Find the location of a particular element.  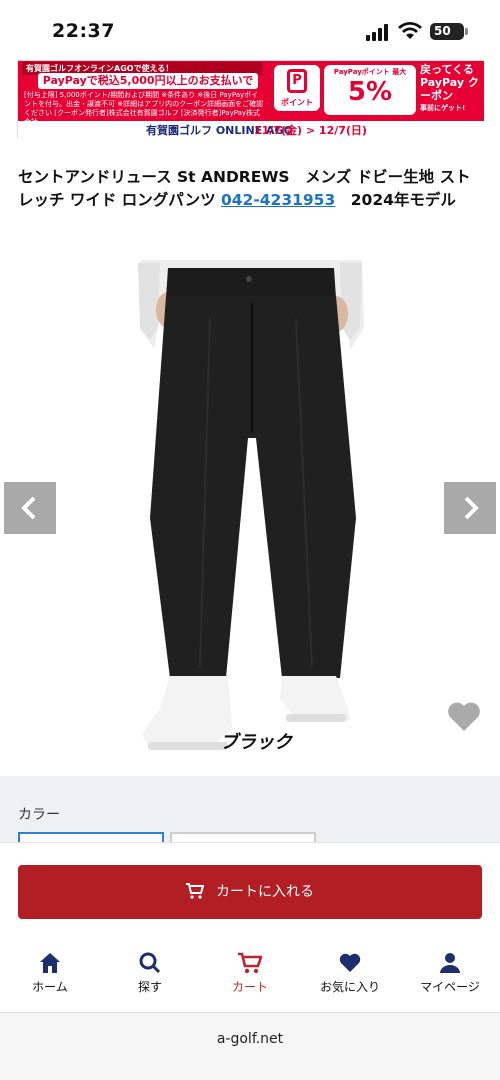

nav-home-label: ホーム is located at coordinates (50, 987).